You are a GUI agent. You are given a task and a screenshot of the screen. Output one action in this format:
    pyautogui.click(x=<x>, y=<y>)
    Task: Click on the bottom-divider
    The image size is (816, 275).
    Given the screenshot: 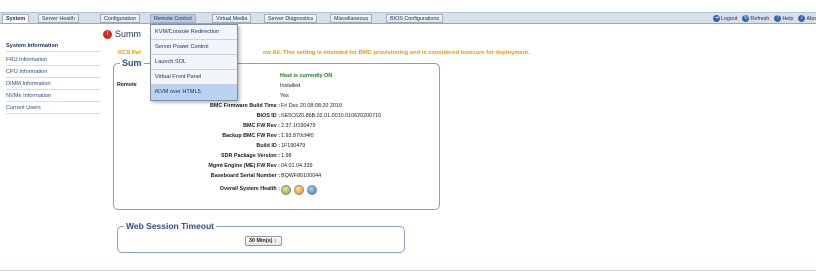 What is the action you would take?
    pyautogui.click(x=408, y=270)
    